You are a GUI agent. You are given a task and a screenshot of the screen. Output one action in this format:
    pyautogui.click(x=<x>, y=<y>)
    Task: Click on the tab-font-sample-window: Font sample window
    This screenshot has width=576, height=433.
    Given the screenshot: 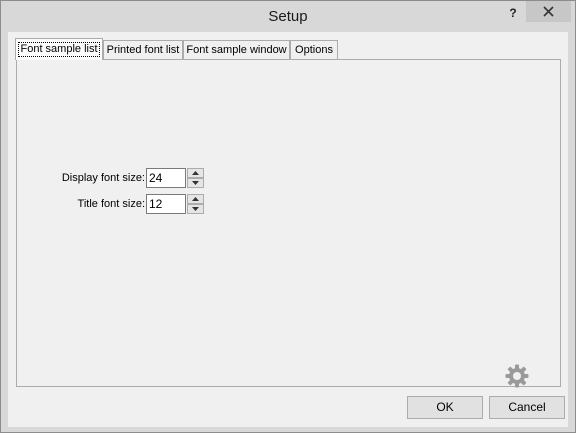 What is the action you would take?
    pyautogui.click(x=236, y=49)
    